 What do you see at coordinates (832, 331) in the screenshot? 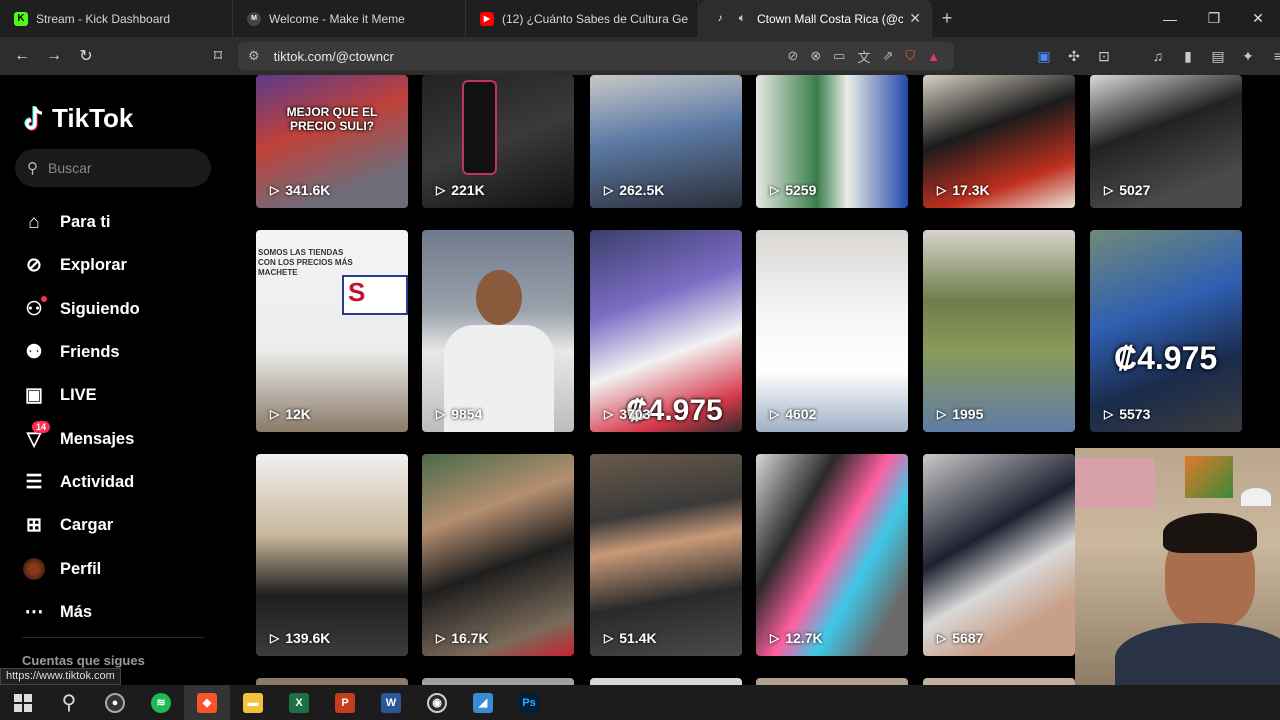
I see `video-card: ▷ 4602` at bounding box center [832, 331].